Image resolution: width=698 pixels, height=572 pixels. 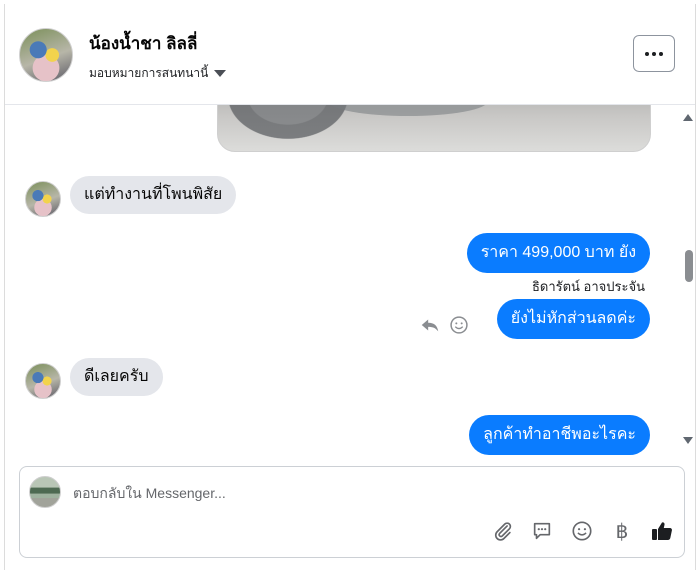 I want to click on saved-replies-button, so click(x=542, y=531).